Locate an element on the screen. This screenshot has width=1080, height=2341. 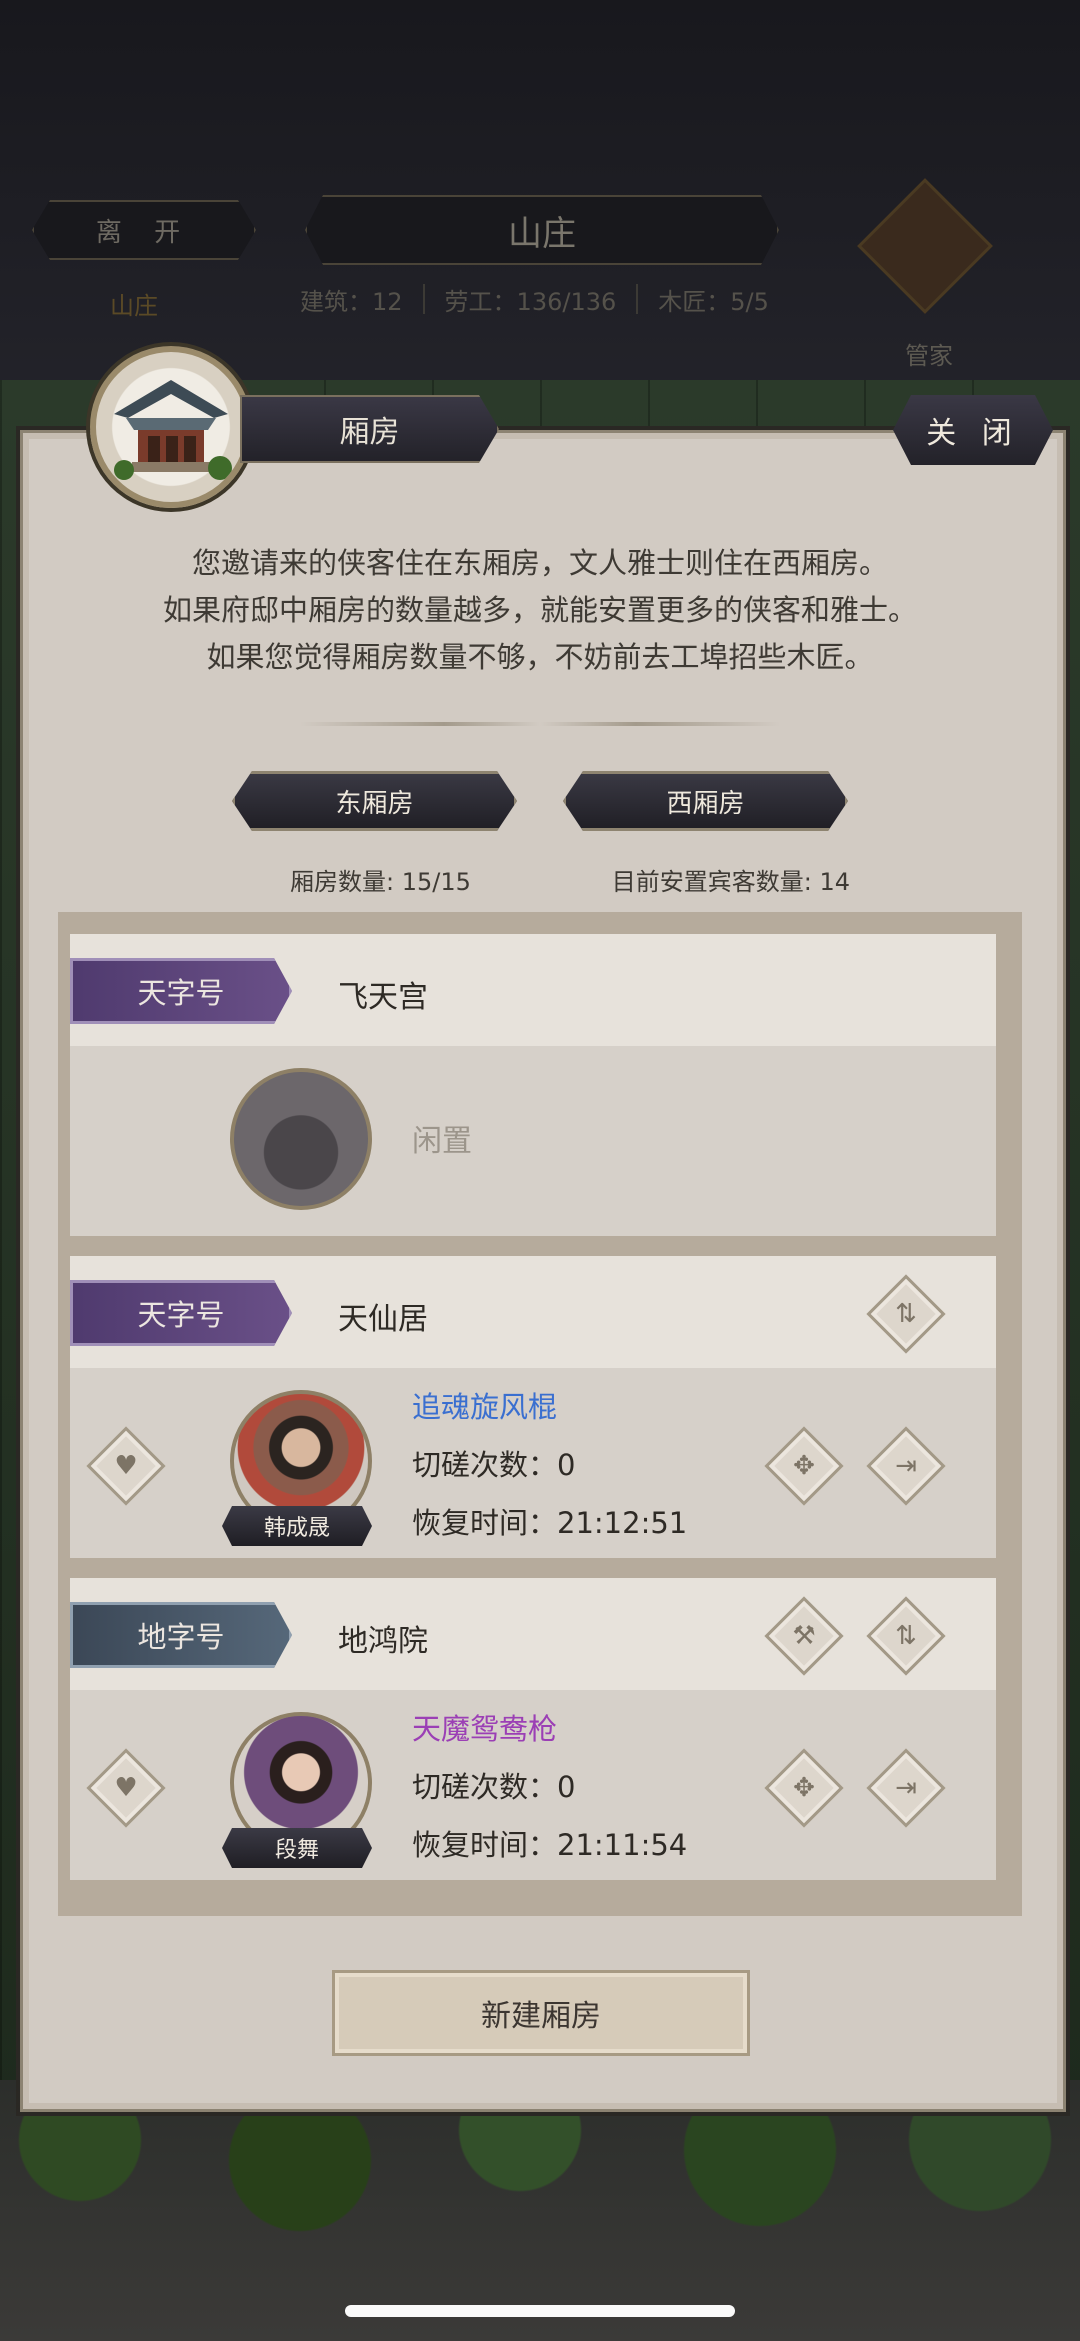
west-wing-tab: 西厢房 is located at coordinates (705, 801).